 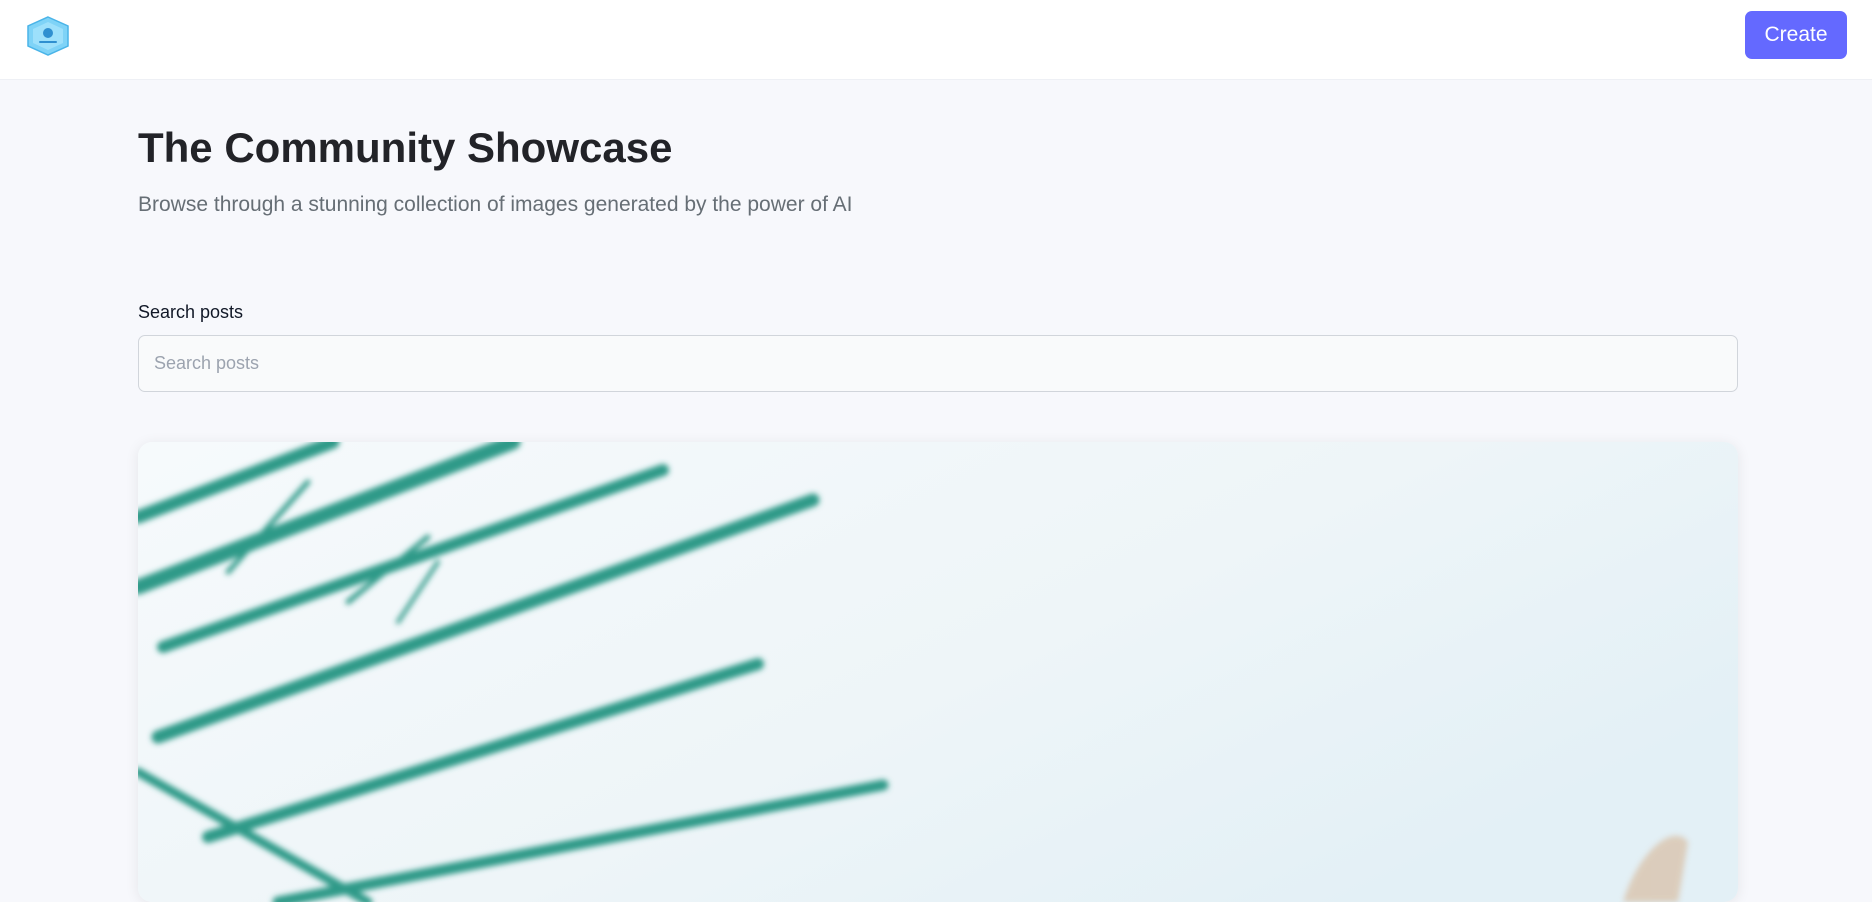 What do you see at coordinates (405, 147) in the screenshot?
I see `page-title: The Community Showcase` at bounding box center [405, 147].